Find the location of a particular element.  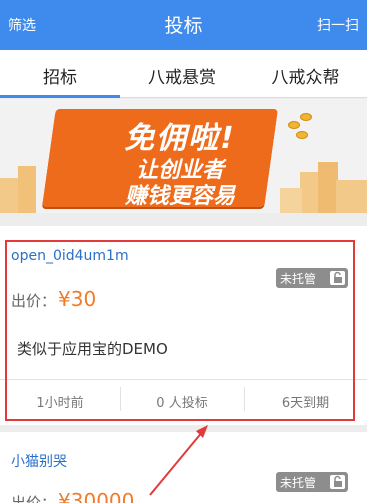

annotation-arrow is located at coordinates (178, 460).